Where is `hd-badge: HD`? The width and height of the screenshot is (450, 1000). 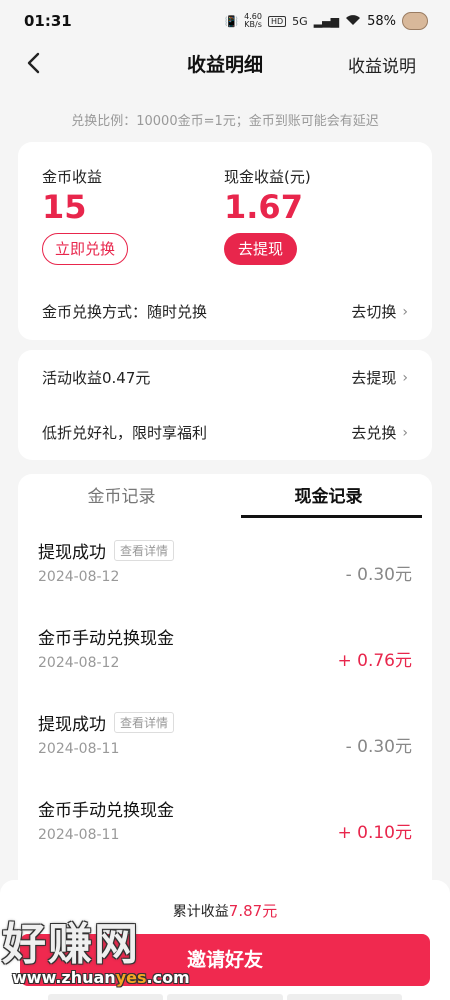 hd-badge: HD is located at coordinates (277, 21).